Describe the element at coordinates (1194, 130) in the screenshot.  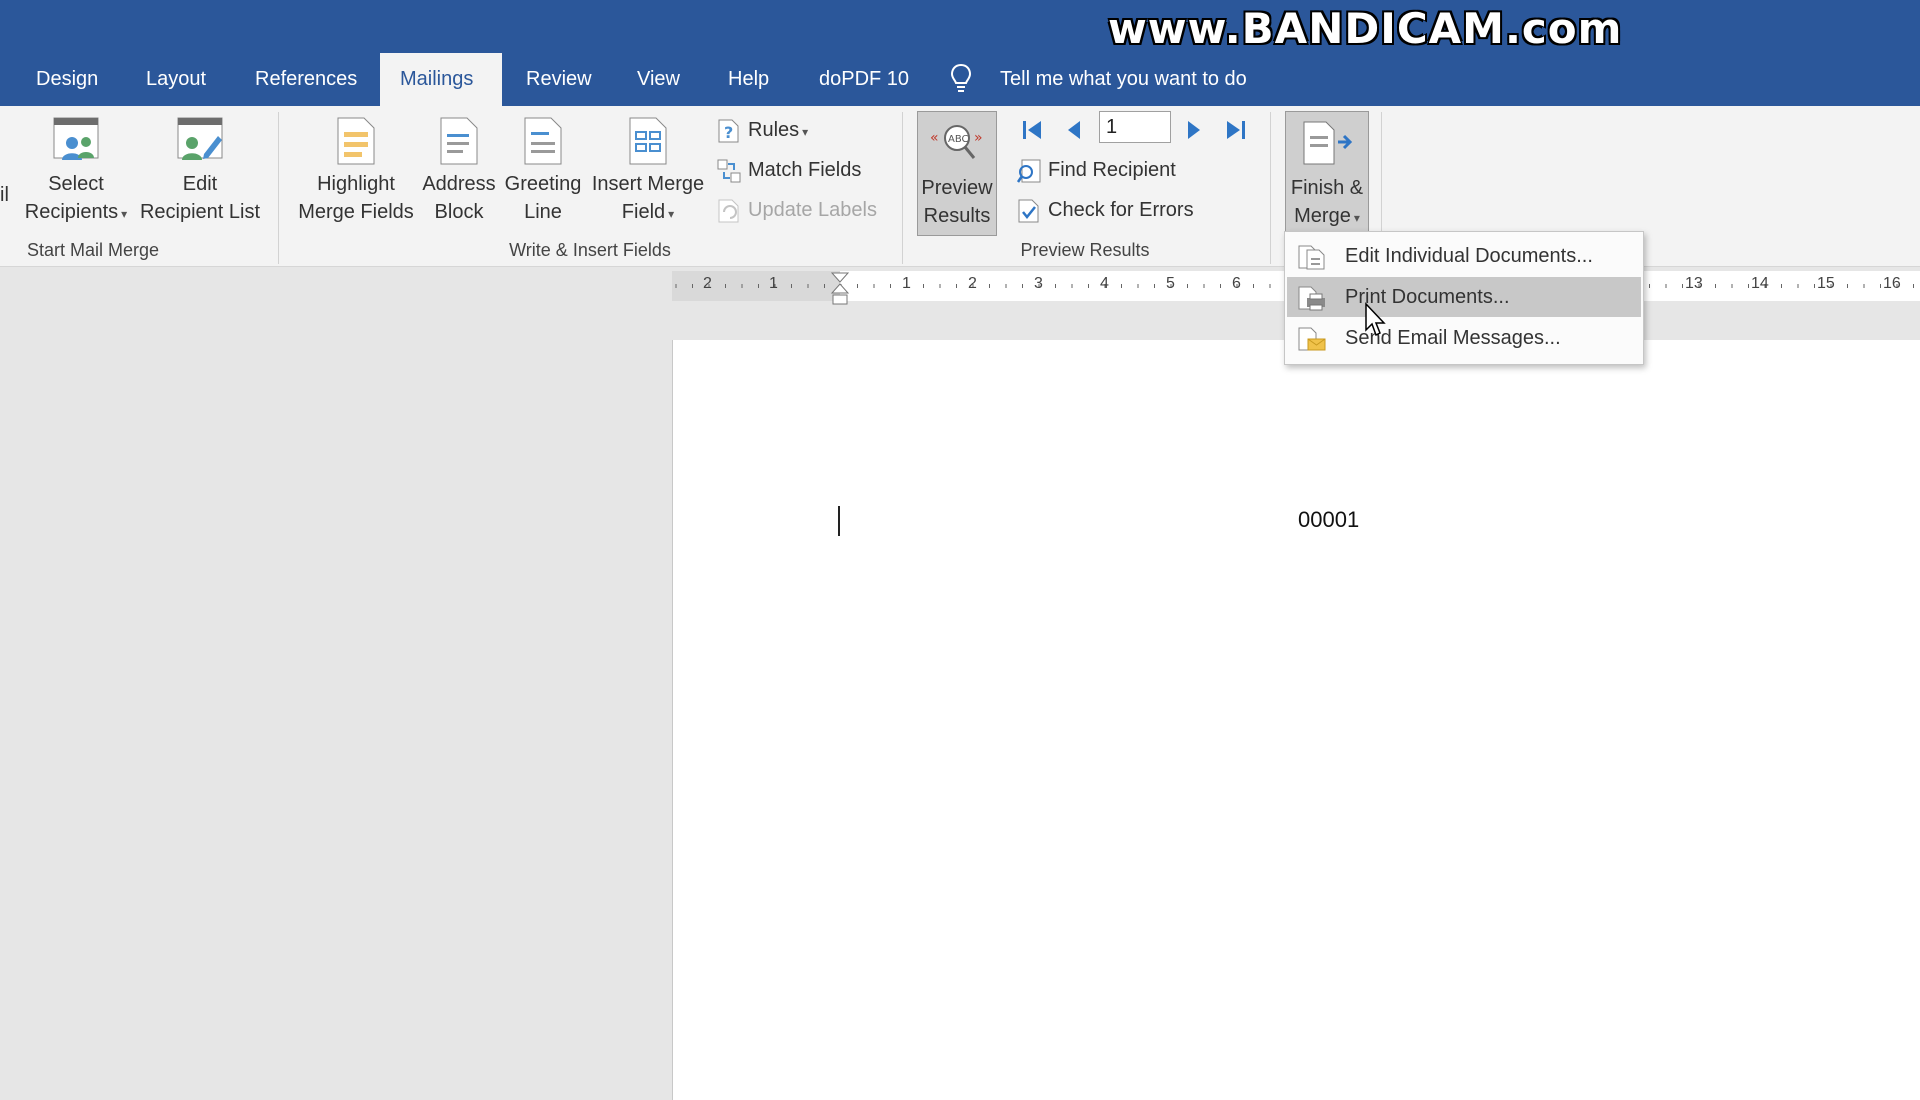
I see `next-record-icon` at that location.